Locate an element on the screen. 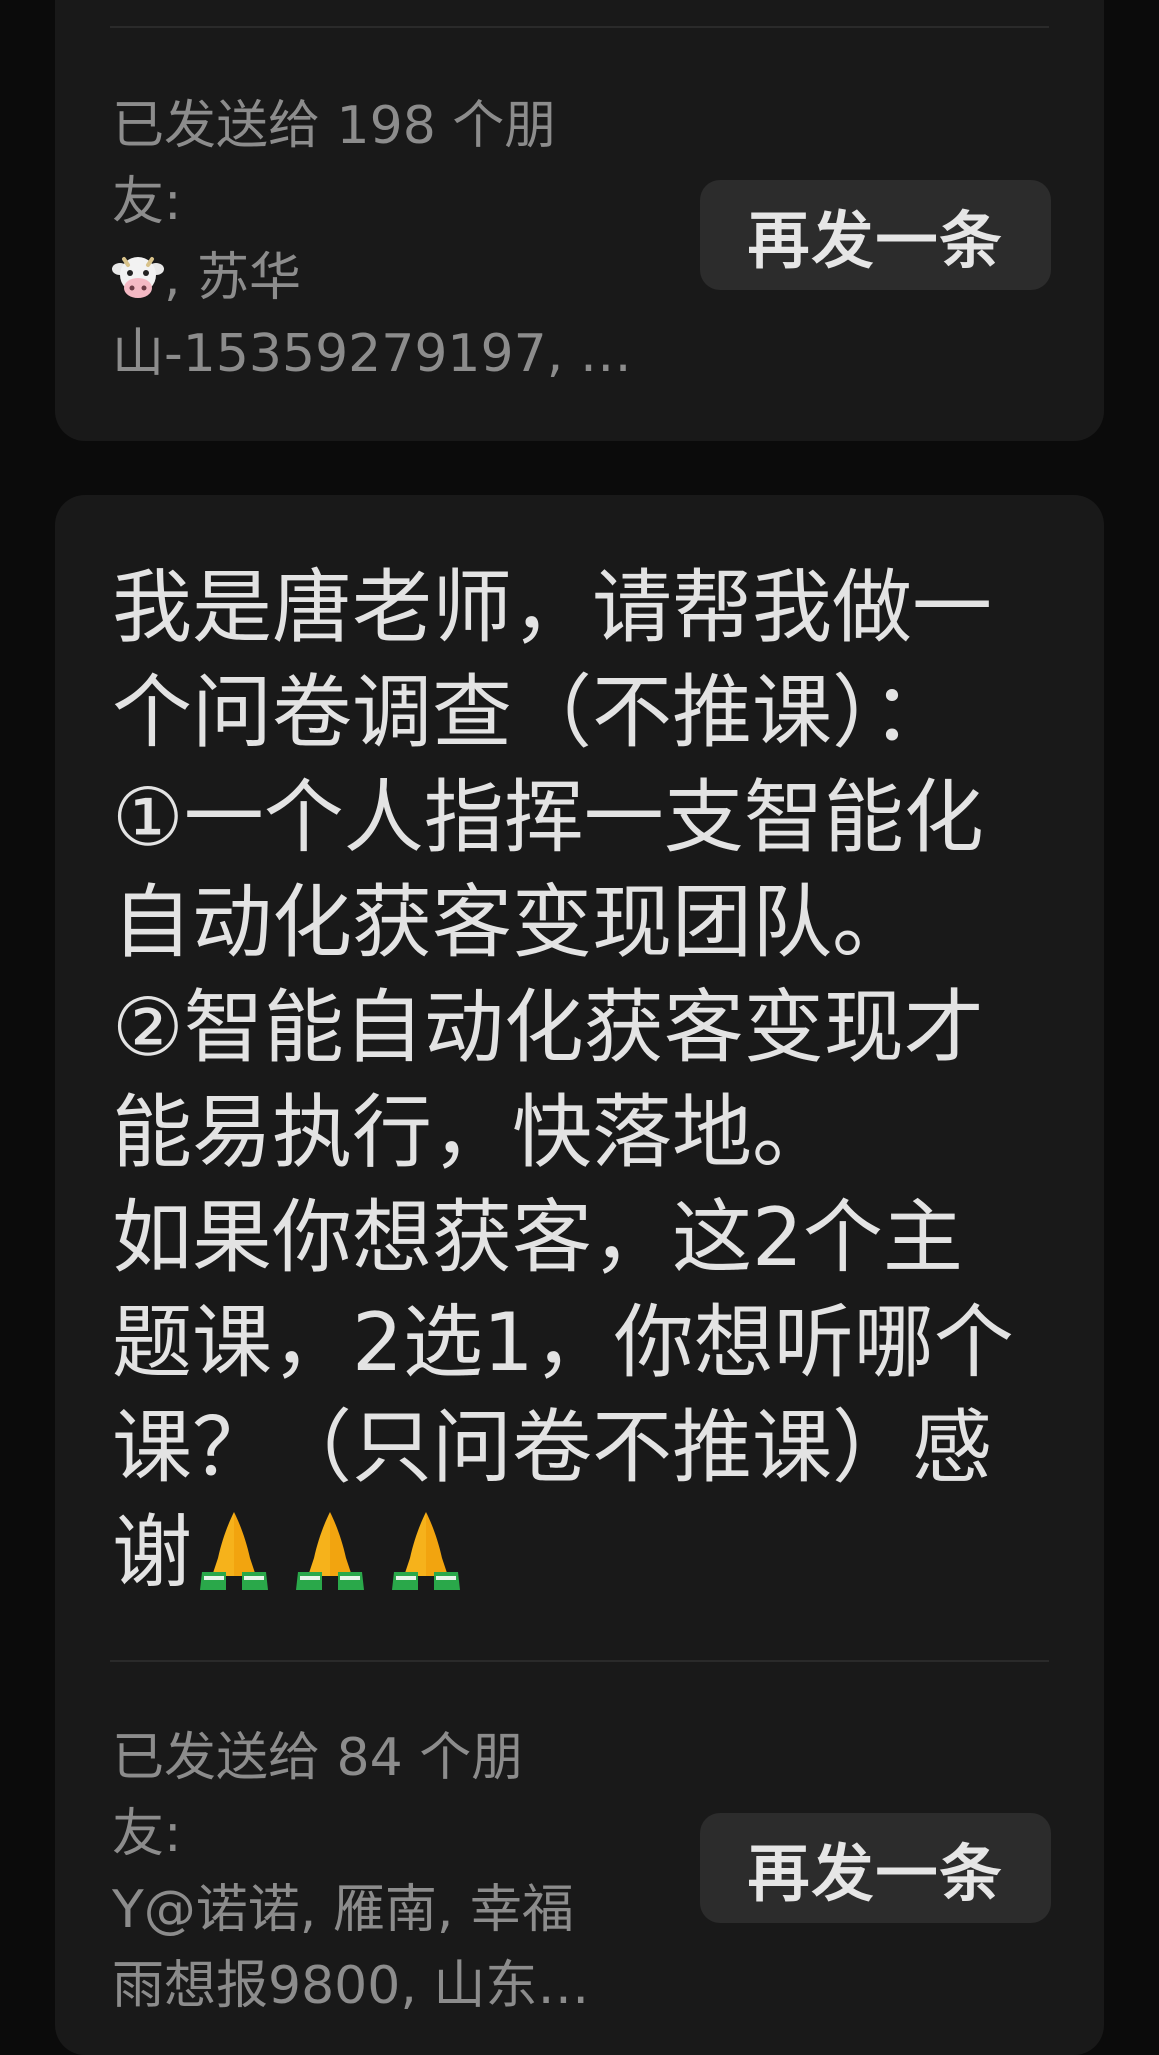 This screenshot has width=1159, height=2055. message-line: 题课，2选1，你想听哪个 is located at coordinates (563, 1342).